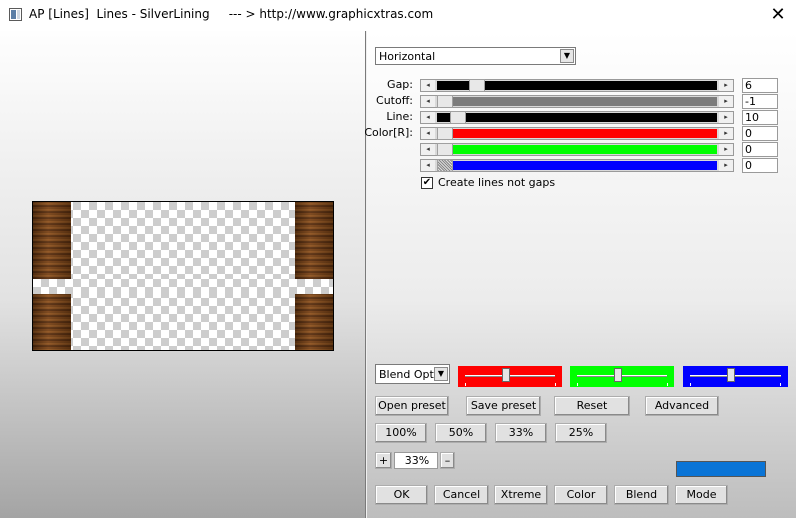 The image size is (796, 518). I want to click on slider-label: Color[R]:, so click(388, 132).